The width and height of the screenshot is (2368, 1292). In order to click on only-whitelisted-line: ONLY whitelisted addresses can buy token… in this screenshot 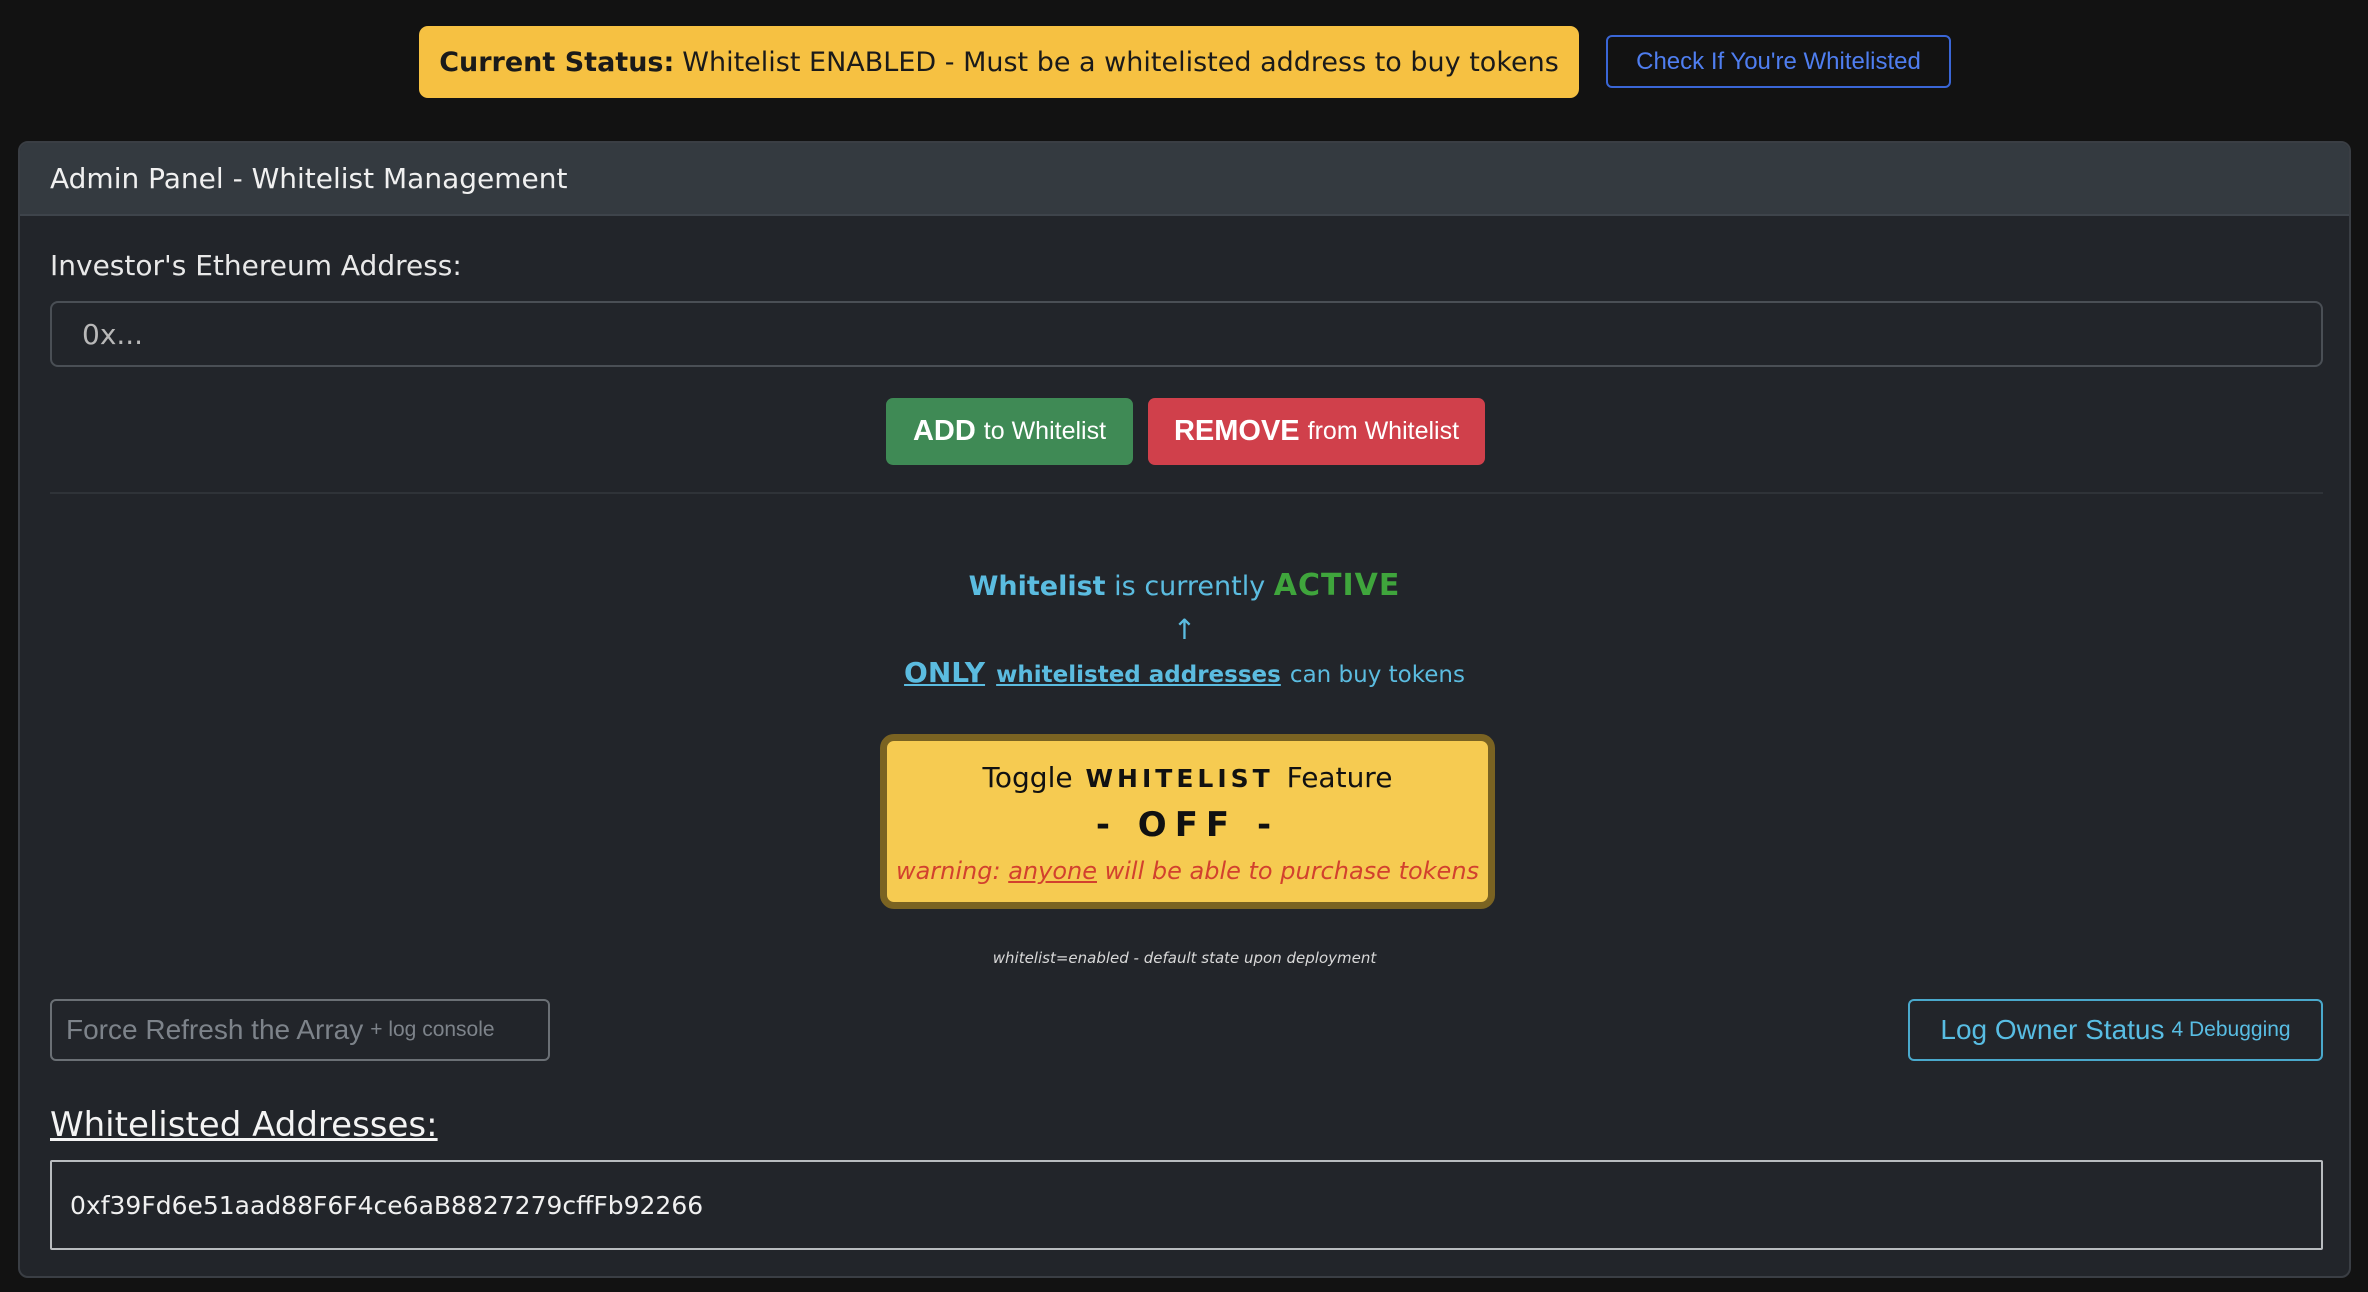, I will do `click(1184, 672)`.